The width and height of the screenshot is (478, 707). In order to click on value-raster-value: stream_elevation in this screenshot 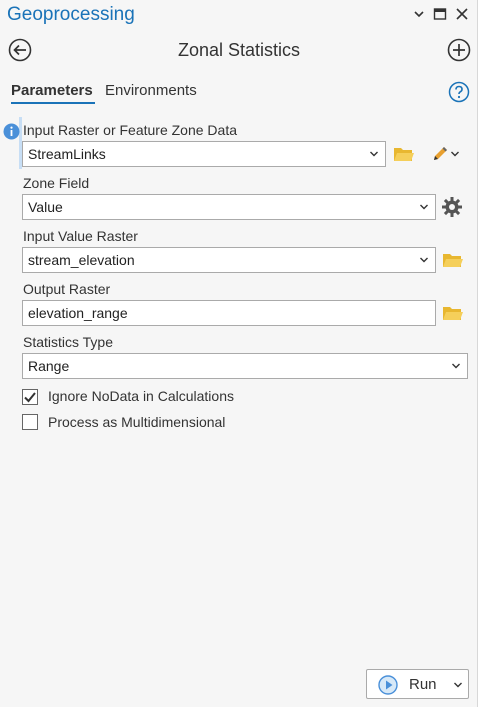, I will do `click(81, 260)`.